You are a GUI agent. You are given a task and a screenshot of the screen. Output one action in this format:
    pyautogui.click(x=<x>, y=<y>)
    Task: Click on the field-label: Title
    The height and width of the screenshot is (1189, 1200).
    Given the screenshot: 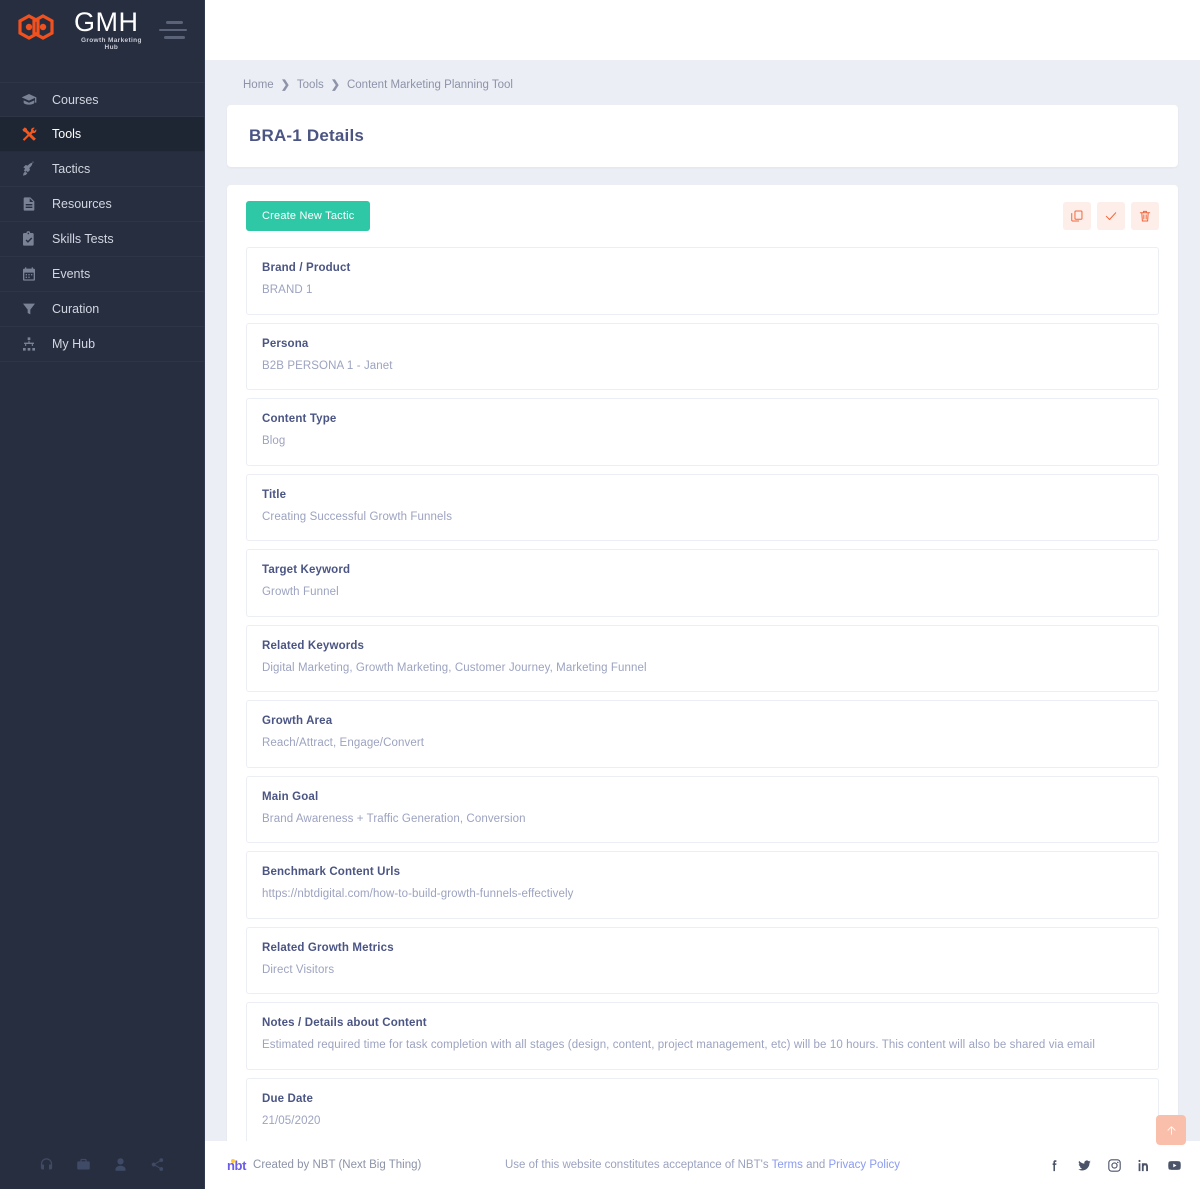 What is the action you would take?
    pyautogui.click(x=274, y=494)
    